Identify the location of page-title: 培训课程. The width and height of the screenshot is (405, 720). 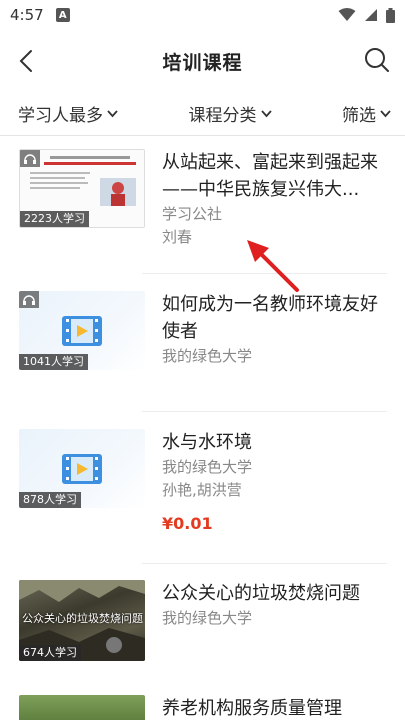
(202, 62).